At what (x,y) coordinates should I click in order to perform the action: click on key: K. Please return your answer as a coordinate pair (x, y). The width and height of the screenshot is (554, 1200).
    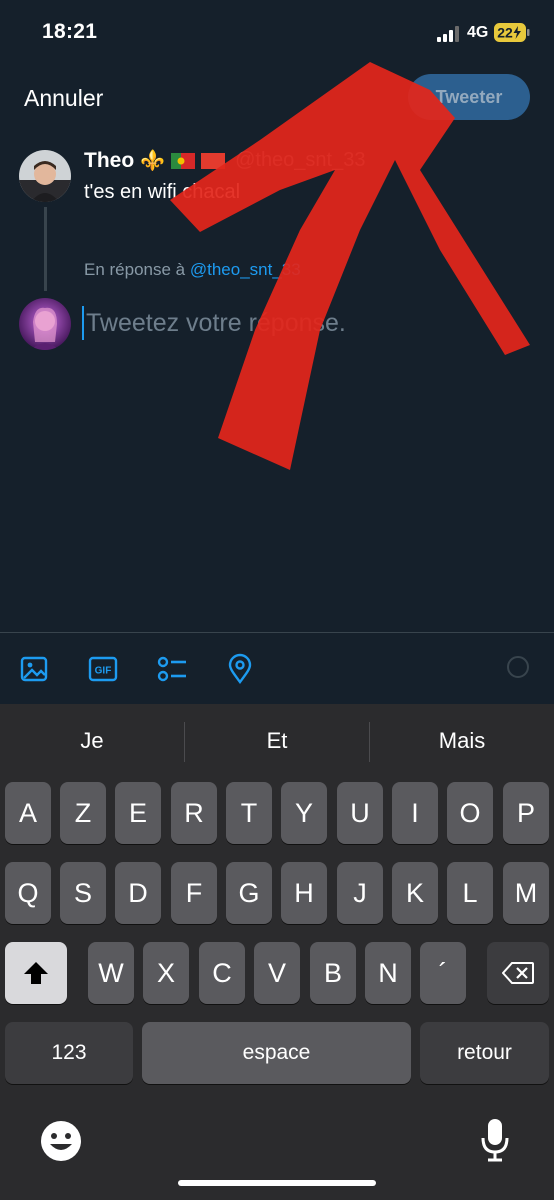
    Looking at the image, I should click on (415, 893).